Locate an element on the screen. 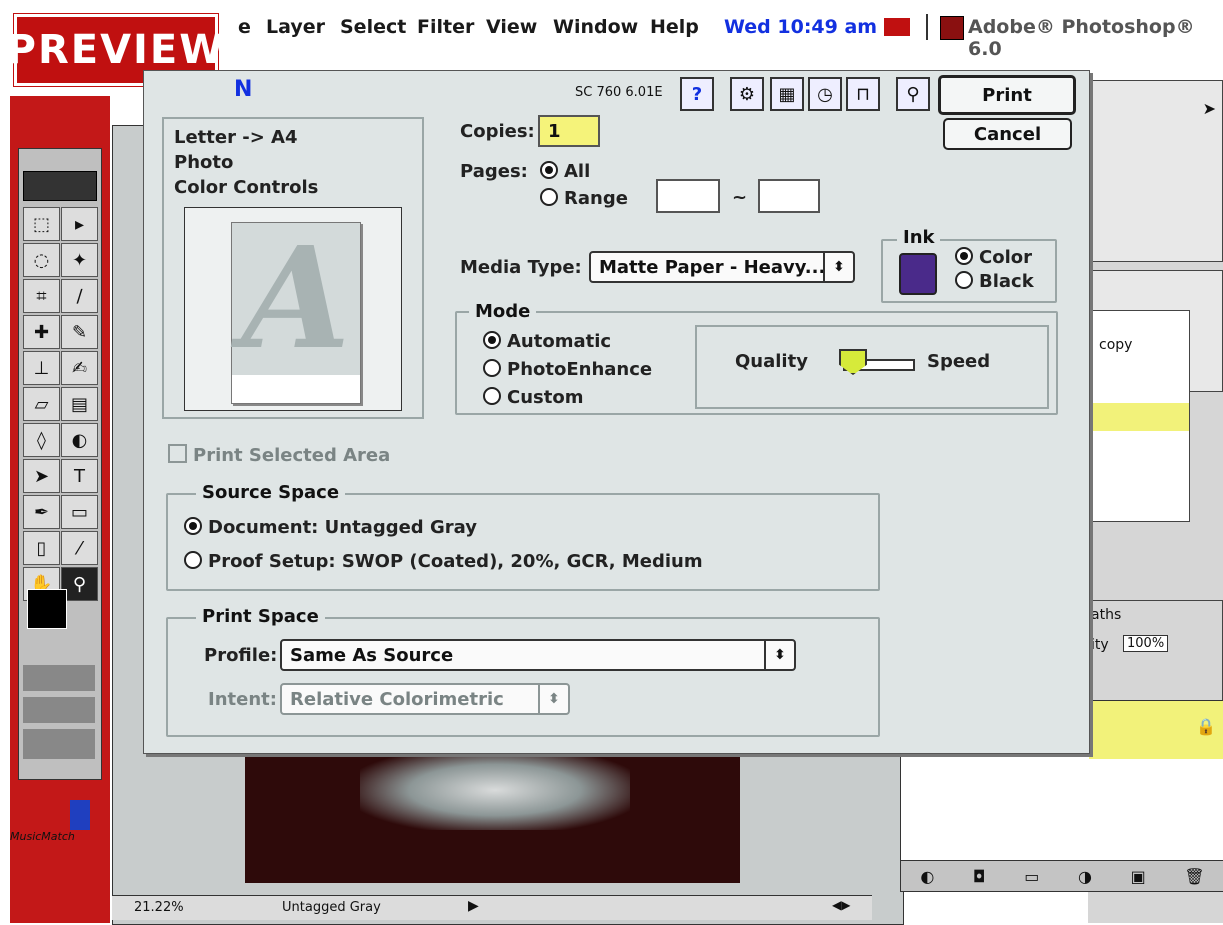 The width and height of the screenshot is (1223, 925). media-type-popup: Matte Paper - Heavy... ⬍ is located at coordinates (722, 267).